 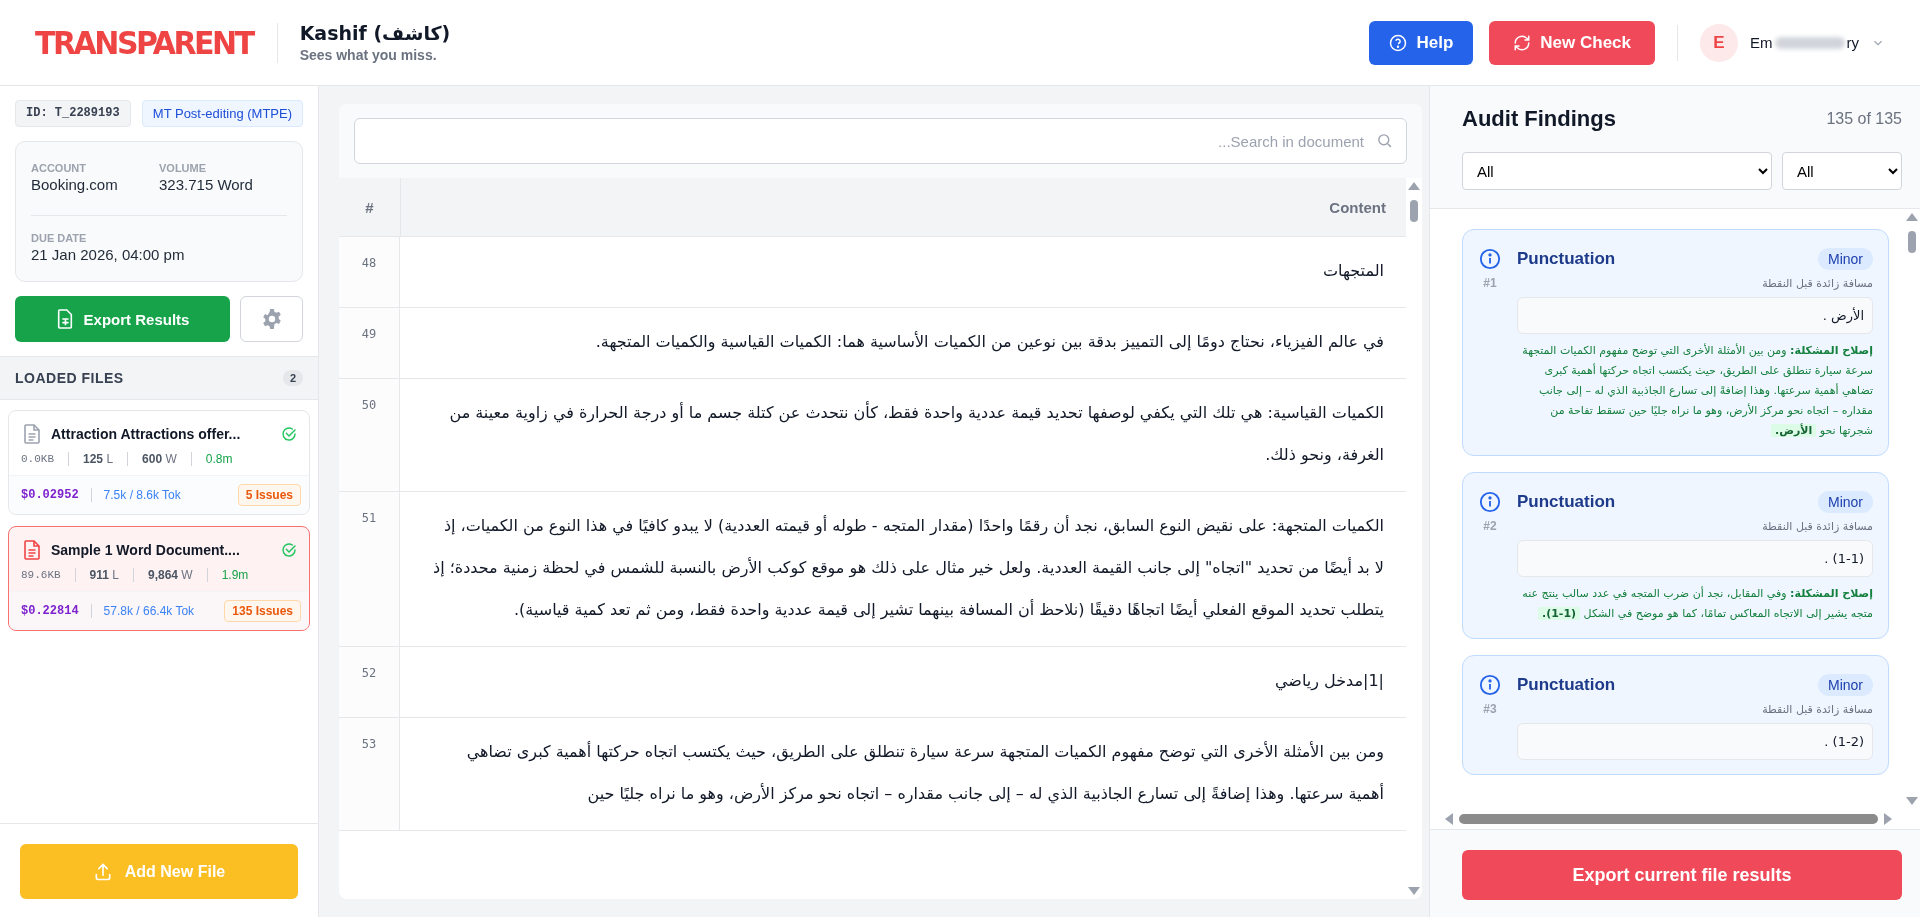 What do you see at coordinates (1804, 42) in the screenshot?
I see `user-name: Em ry` at bounding box center [1804, 42].